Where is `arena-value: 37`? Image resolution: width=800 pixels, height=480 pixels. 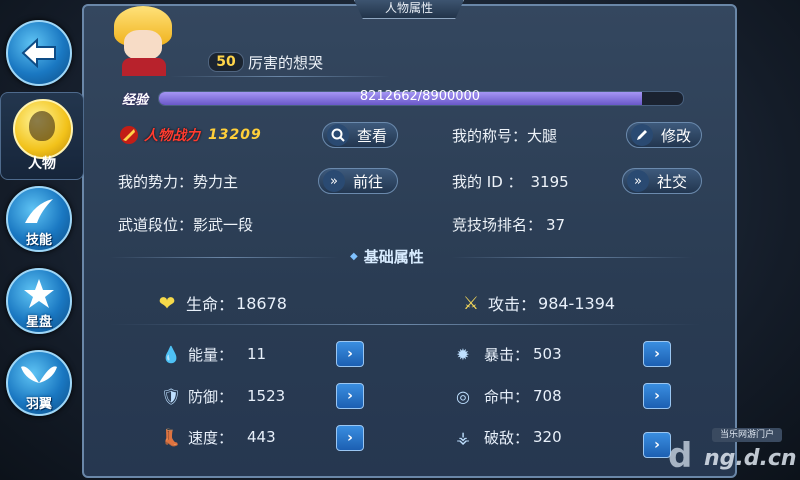
arena-value: 37 is located at coordinates (556, 225).